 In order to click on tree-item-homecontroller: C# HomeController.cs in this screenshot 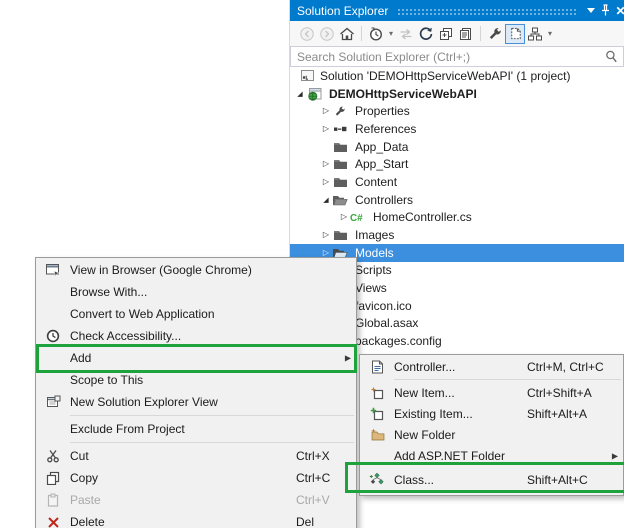, I will do `click(457, 218)`.